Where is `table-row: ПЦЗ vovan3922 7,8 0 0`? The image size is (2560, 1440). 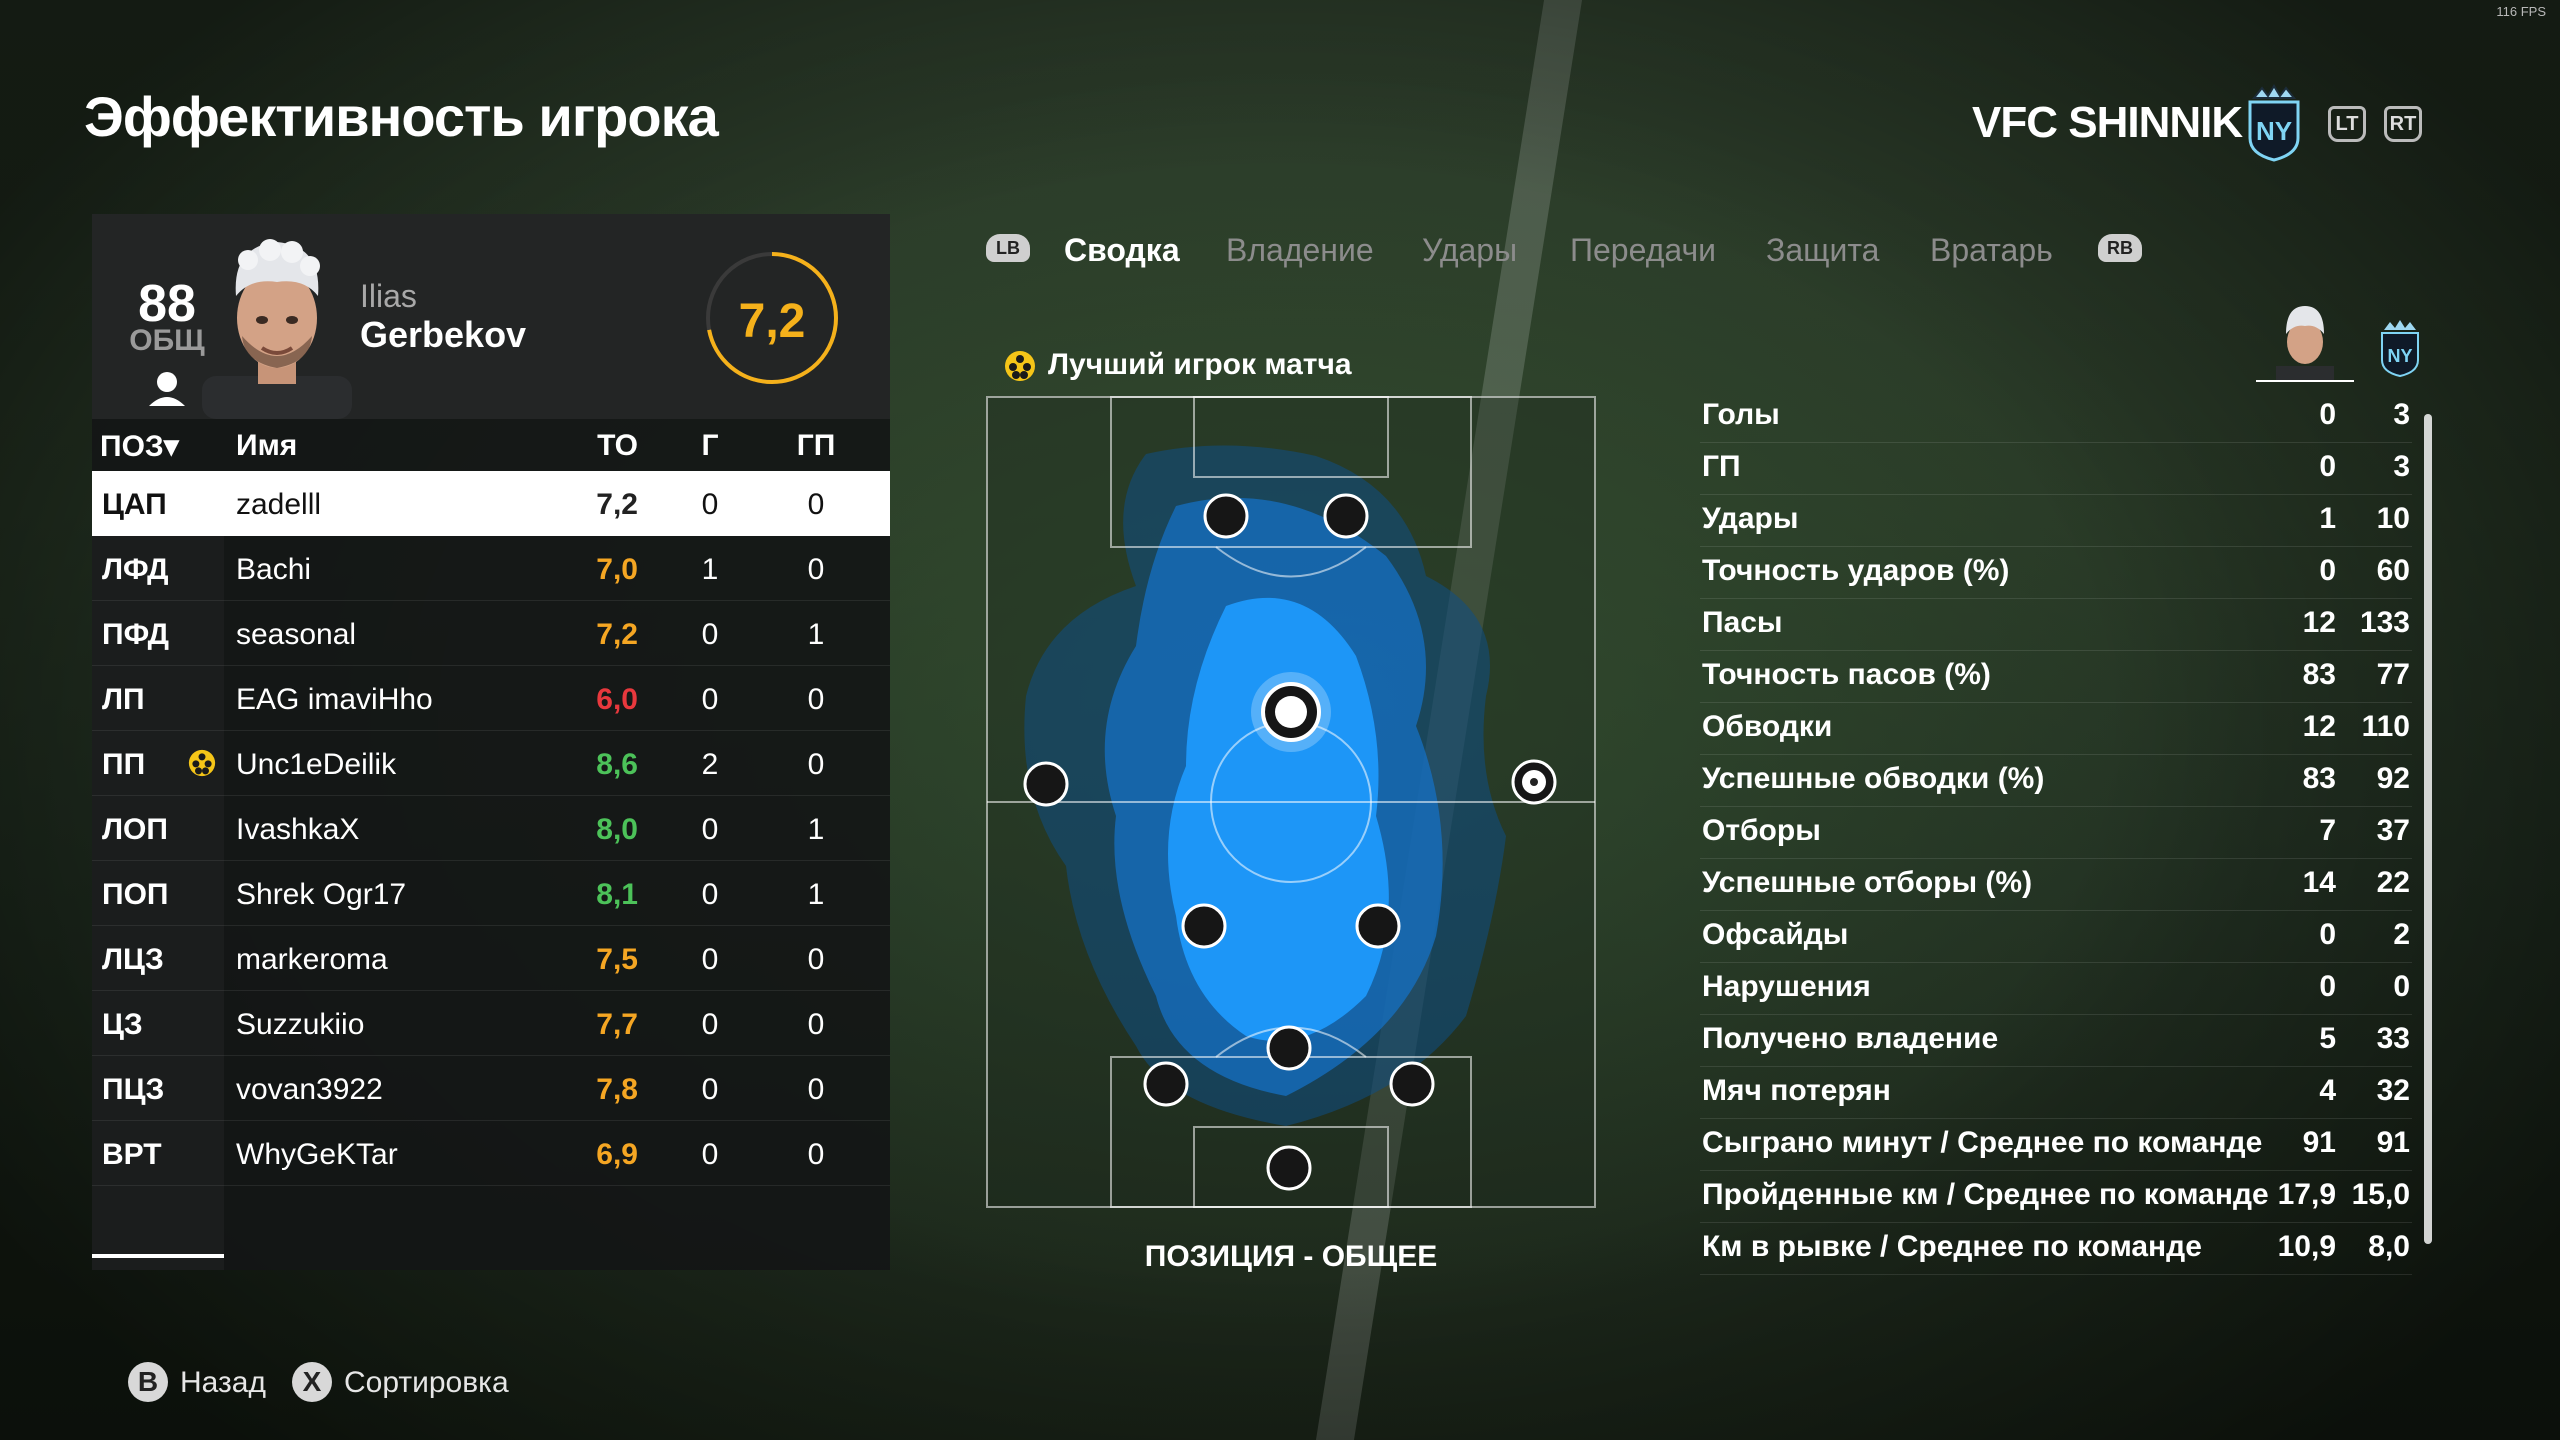
table-row: ПЦЗ vovan3922 7,8 0 0 is located at coordinates (491, 1088).